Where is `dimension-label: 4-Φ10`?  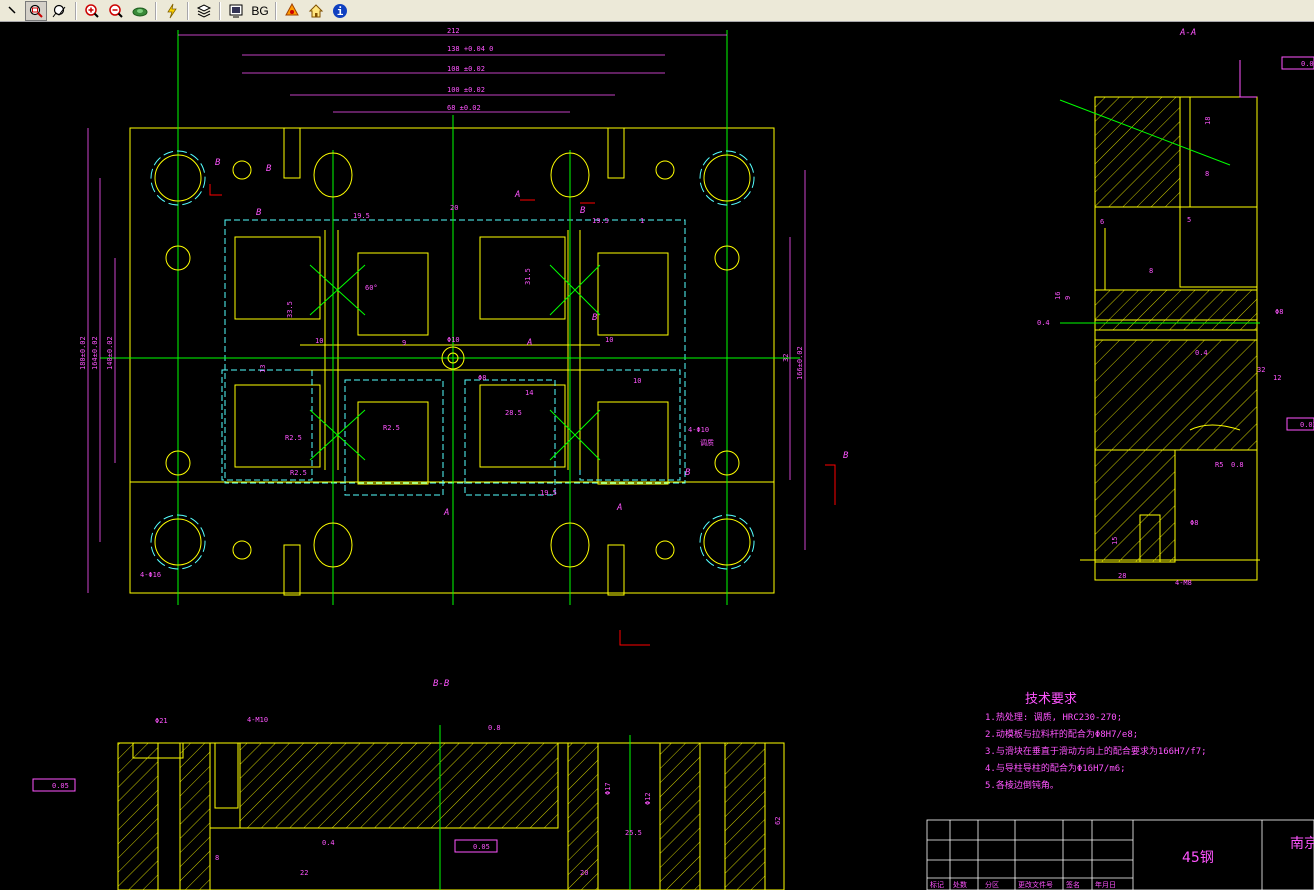
dimension-label: 4-Φ10 is located at coordinates (698, 430).